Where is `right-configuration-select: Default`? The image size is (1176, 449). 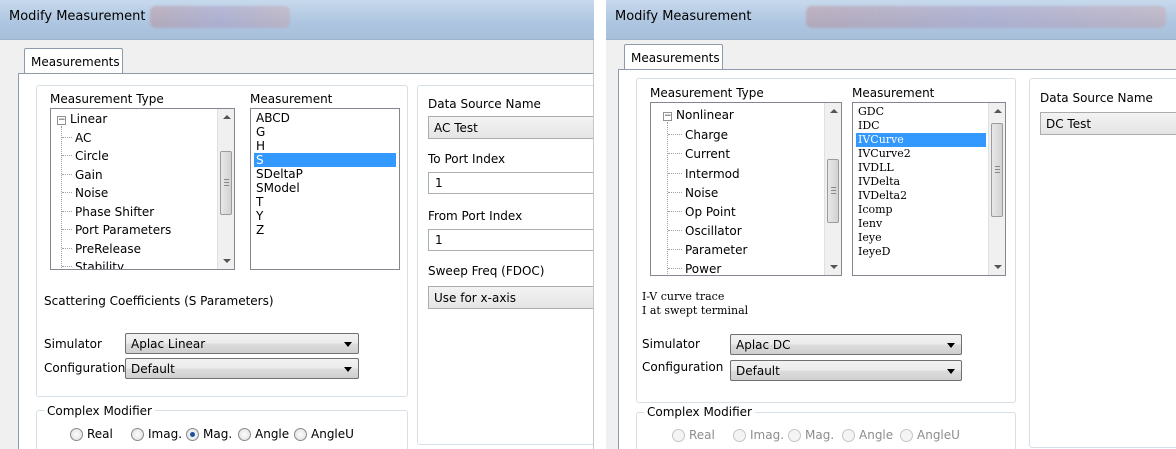
right-configuration-select: Default is located at coordinates (846, 370).